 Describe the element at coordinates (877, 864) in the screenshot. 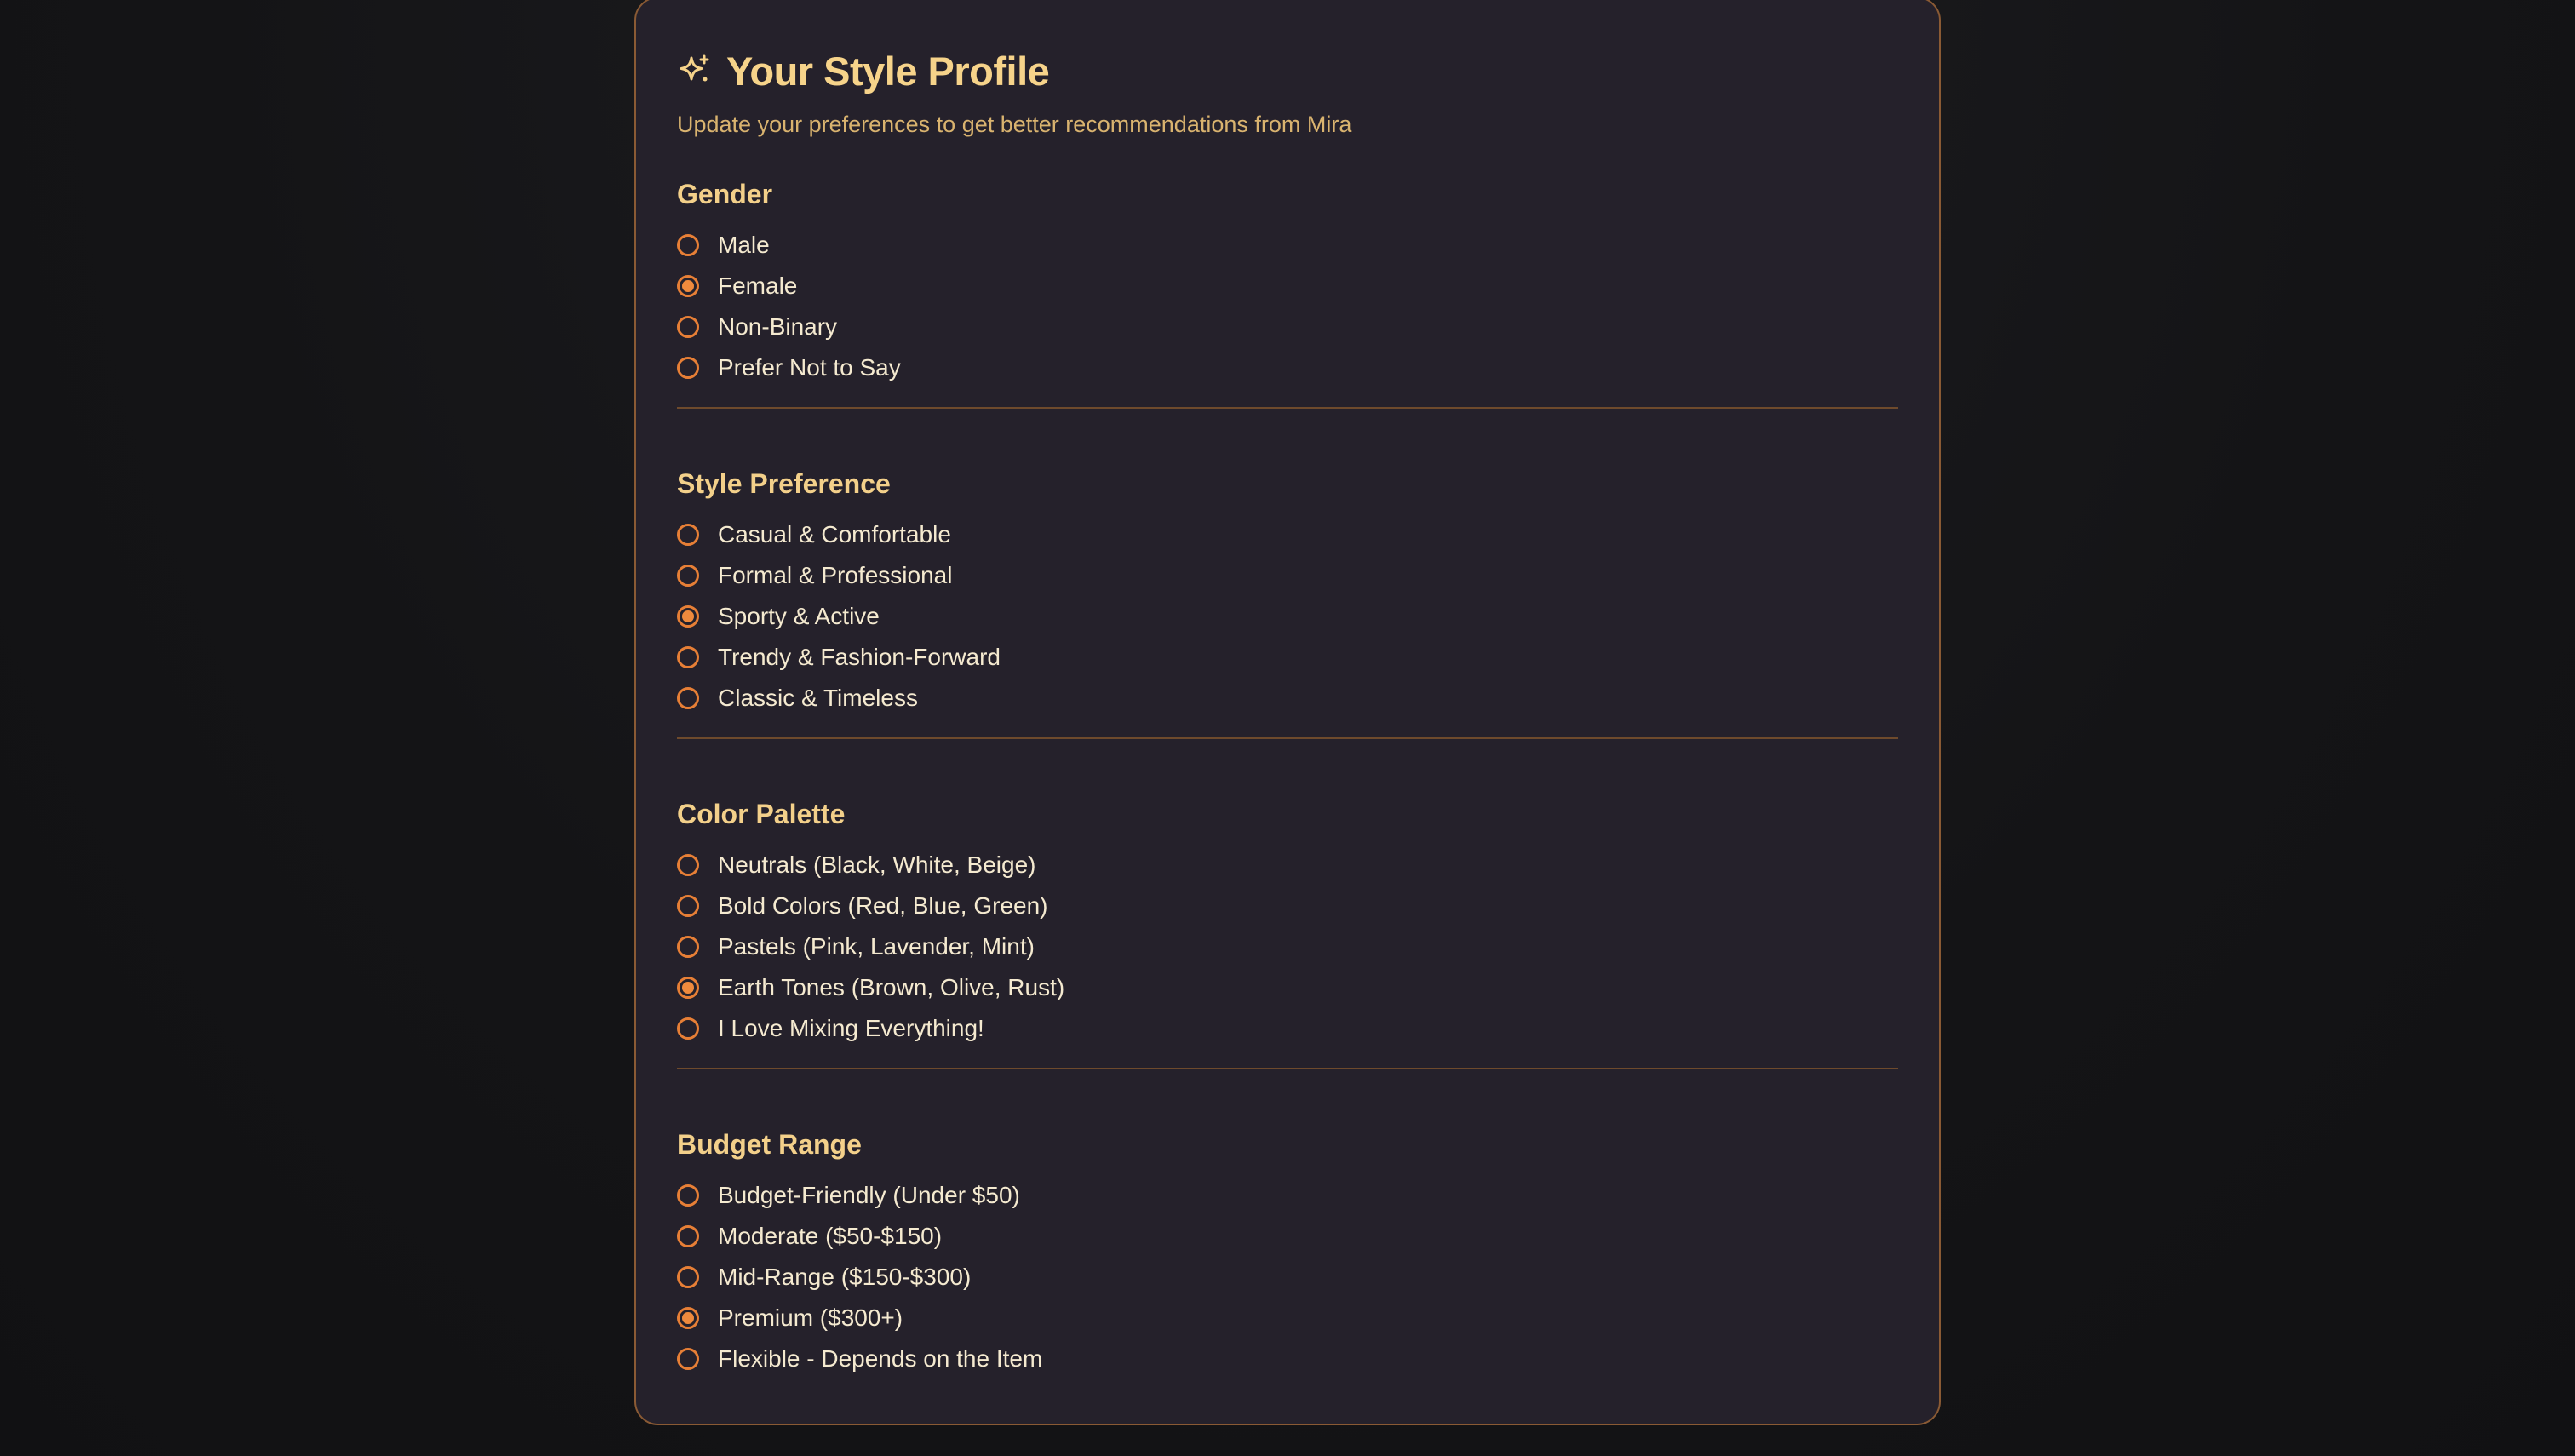

I see `radio-label: Neutrals (Black, White, Beige)` at that location.